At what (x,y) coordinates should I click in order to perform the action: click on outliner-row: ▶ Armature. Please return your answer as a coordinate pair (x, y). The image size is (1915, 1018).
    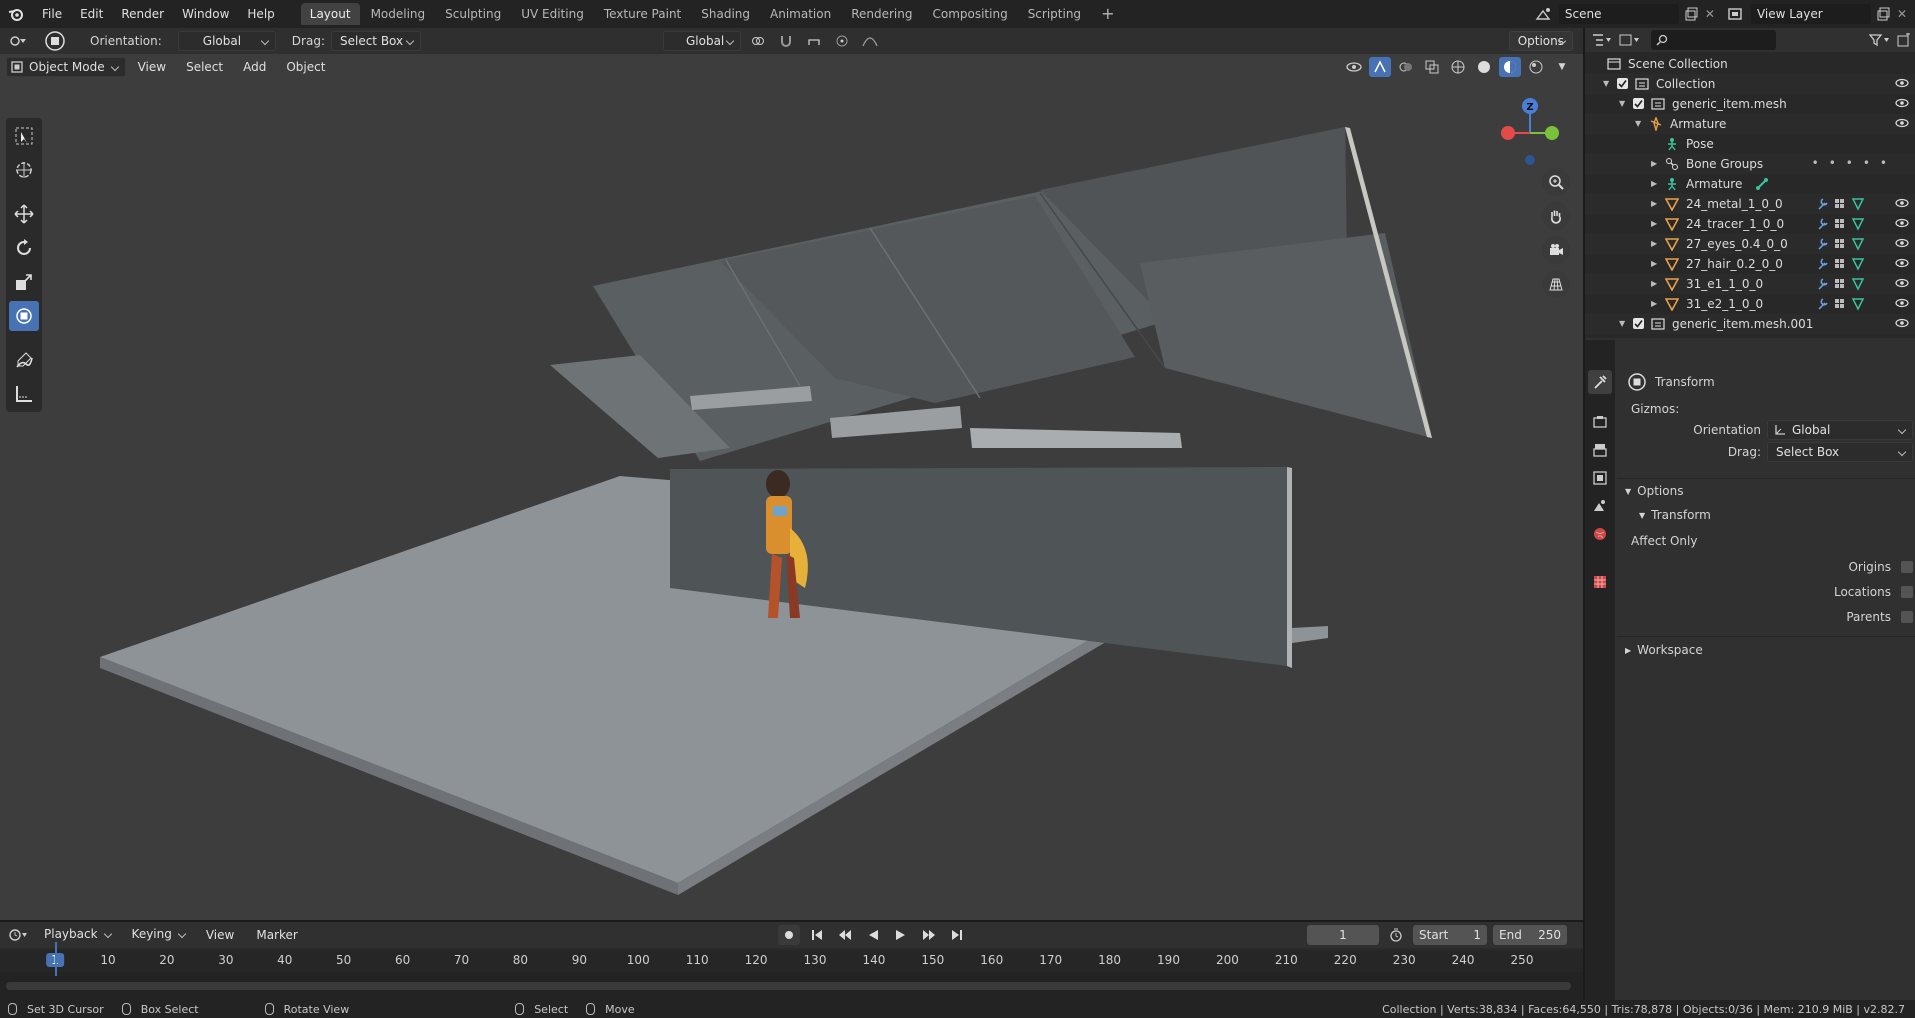
    Looking at the image, I should click on (1750, 184).